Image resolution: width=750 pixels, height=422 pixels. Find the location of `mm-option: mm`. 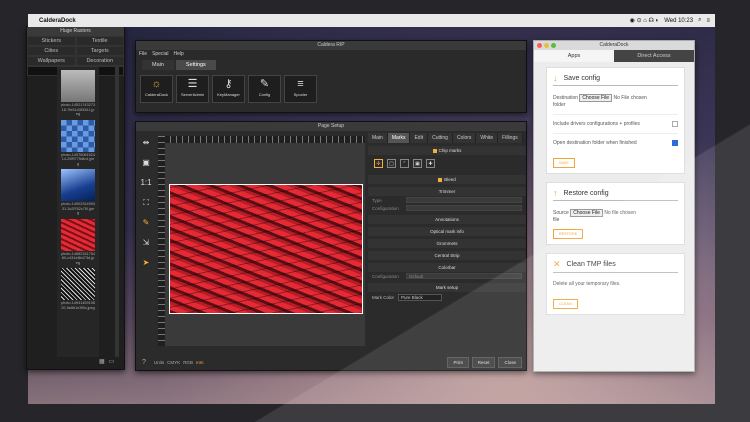

mm-option: mm is located at coordinates (200, 362).